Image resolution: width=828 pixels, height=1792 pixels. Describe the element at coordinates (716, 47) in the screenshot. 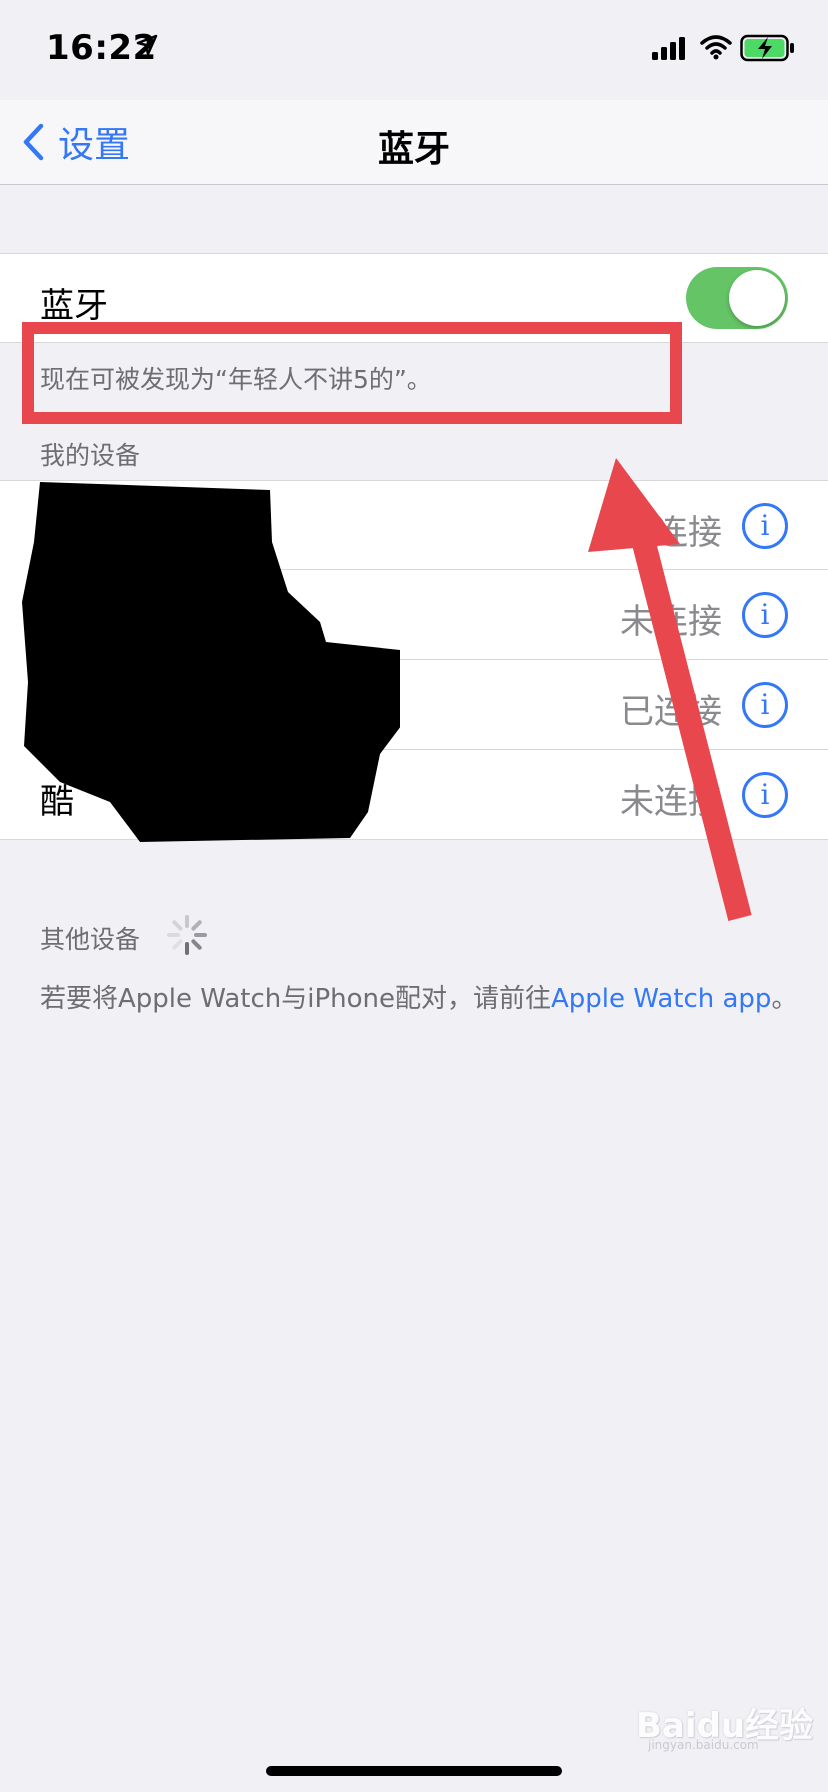

I see `wifi-icon` at that location.